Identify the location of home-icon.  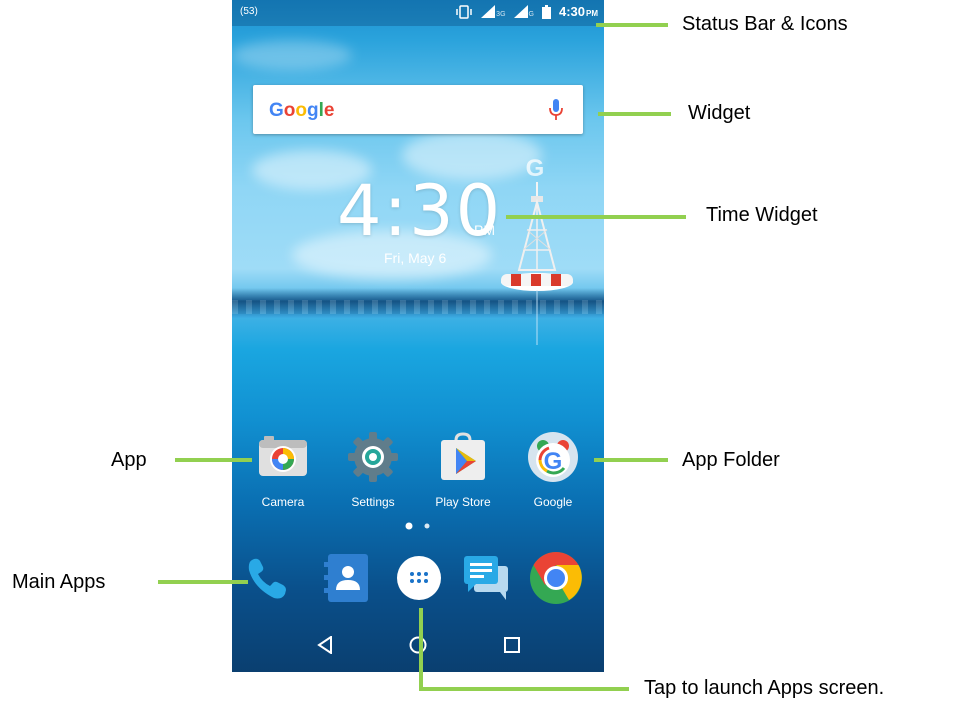
(418, 645).